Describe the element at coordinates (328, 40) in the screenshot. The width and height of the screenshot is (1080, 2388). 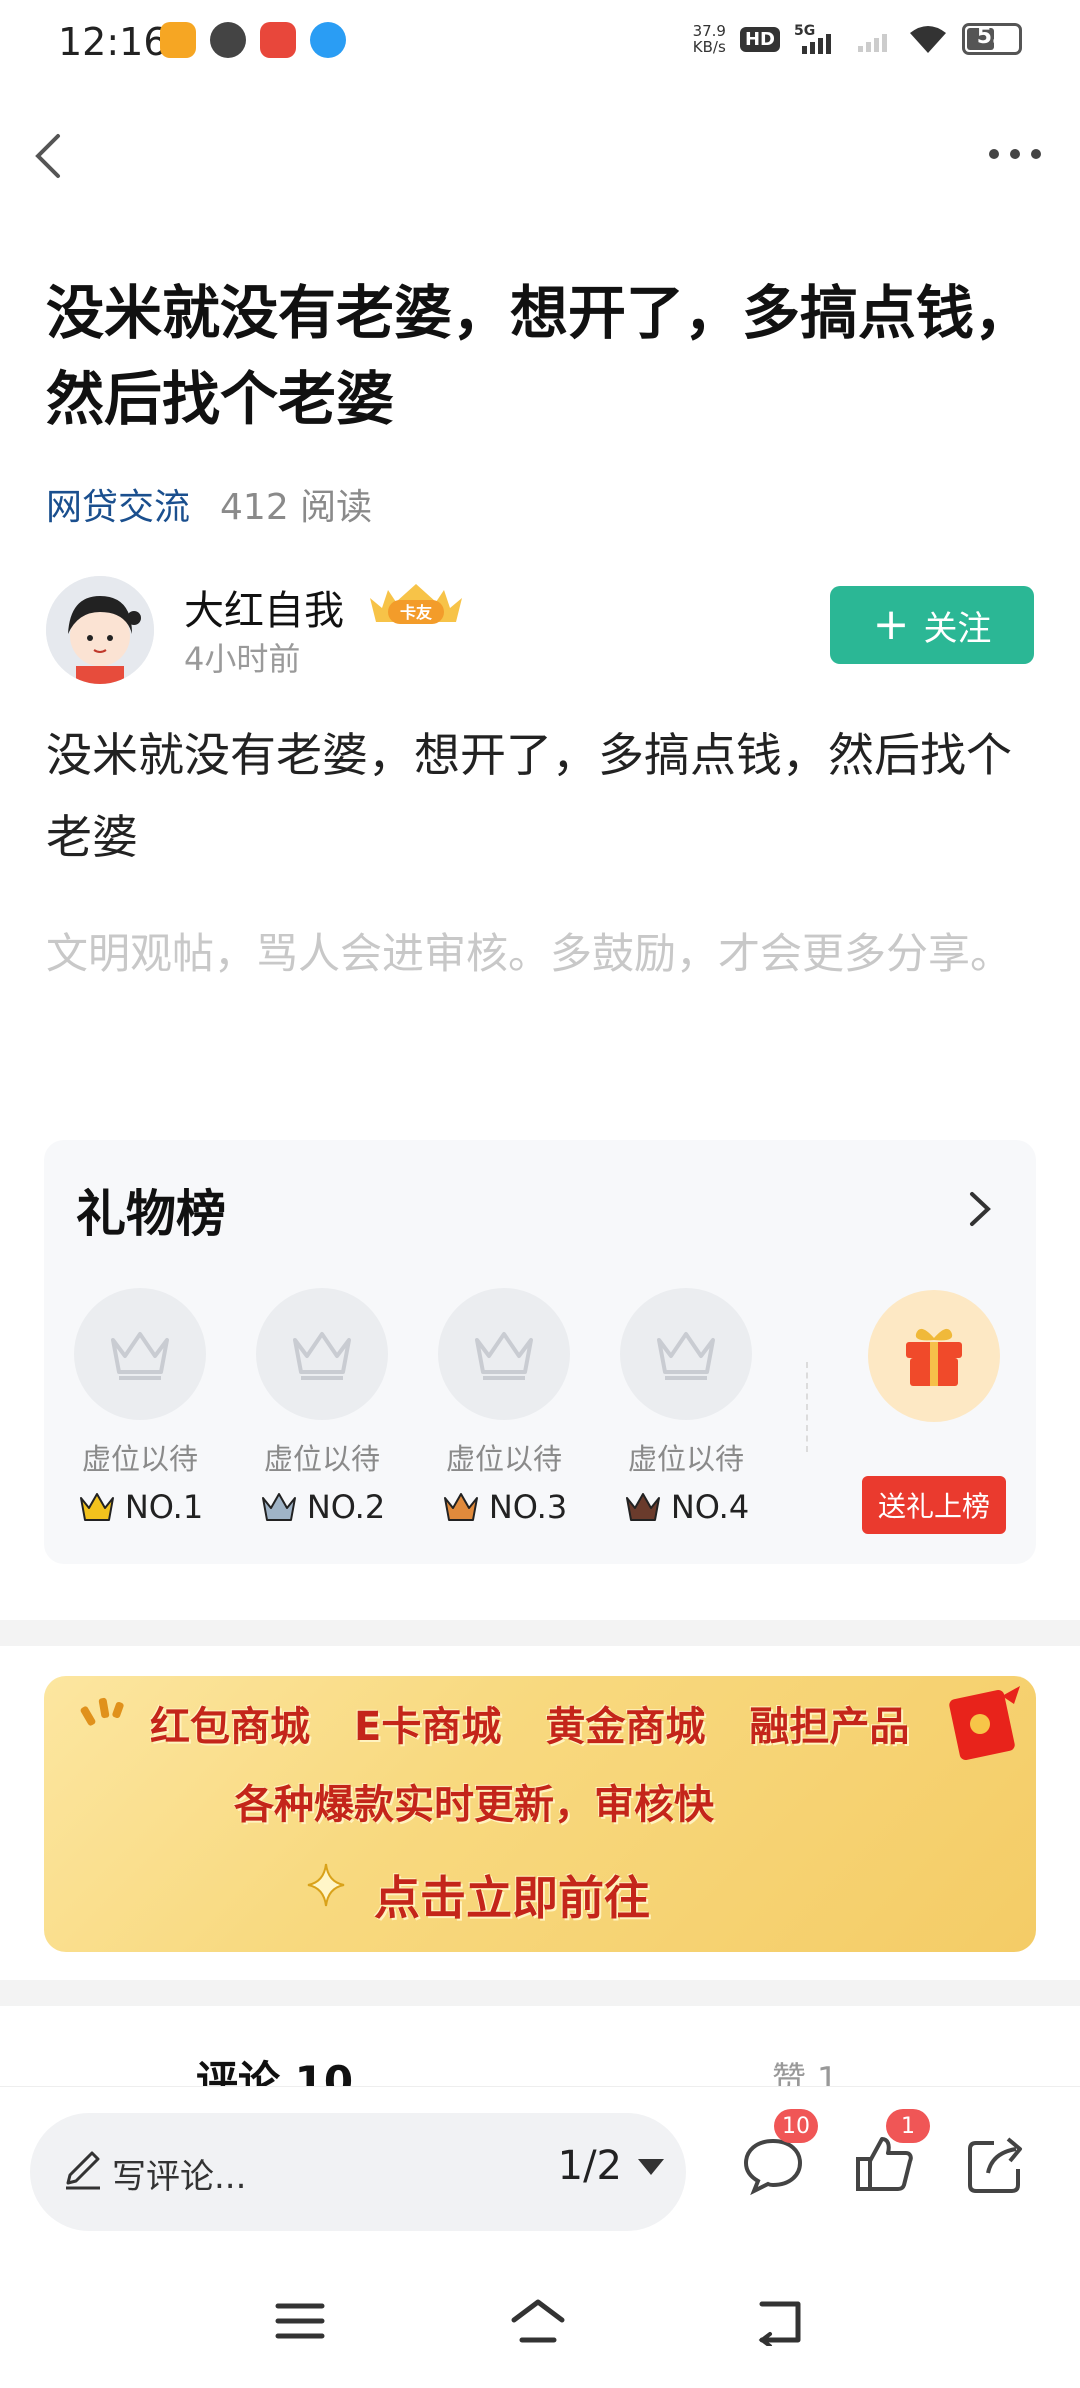
I see `qq-icon` at that location.